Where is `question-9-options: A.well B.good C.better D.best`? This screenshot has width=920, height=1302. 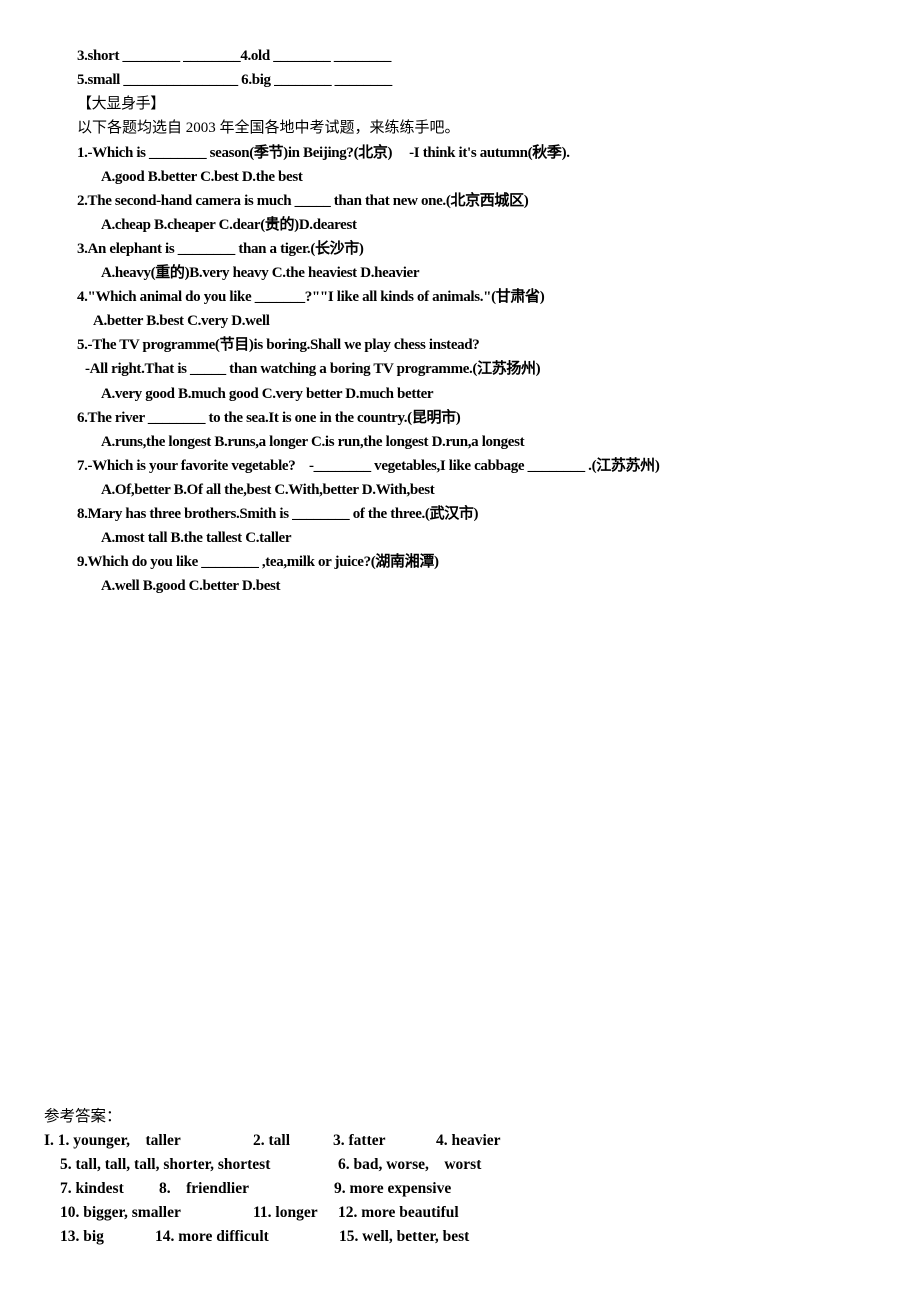
question-9-options: A.well B.good C.better D.best is located at coordinates (191, 586).